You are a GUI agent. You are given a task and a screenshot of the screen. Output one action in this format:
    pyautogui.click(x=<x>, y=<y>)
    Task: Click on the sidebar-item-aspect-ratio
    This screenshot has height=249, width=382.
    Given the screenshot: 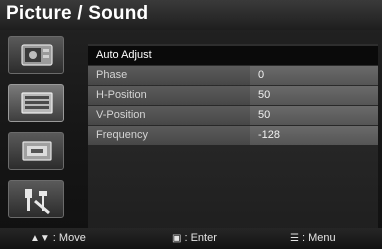 What is the action you would take?
    pyautogui.click(x=36, y=151)
    